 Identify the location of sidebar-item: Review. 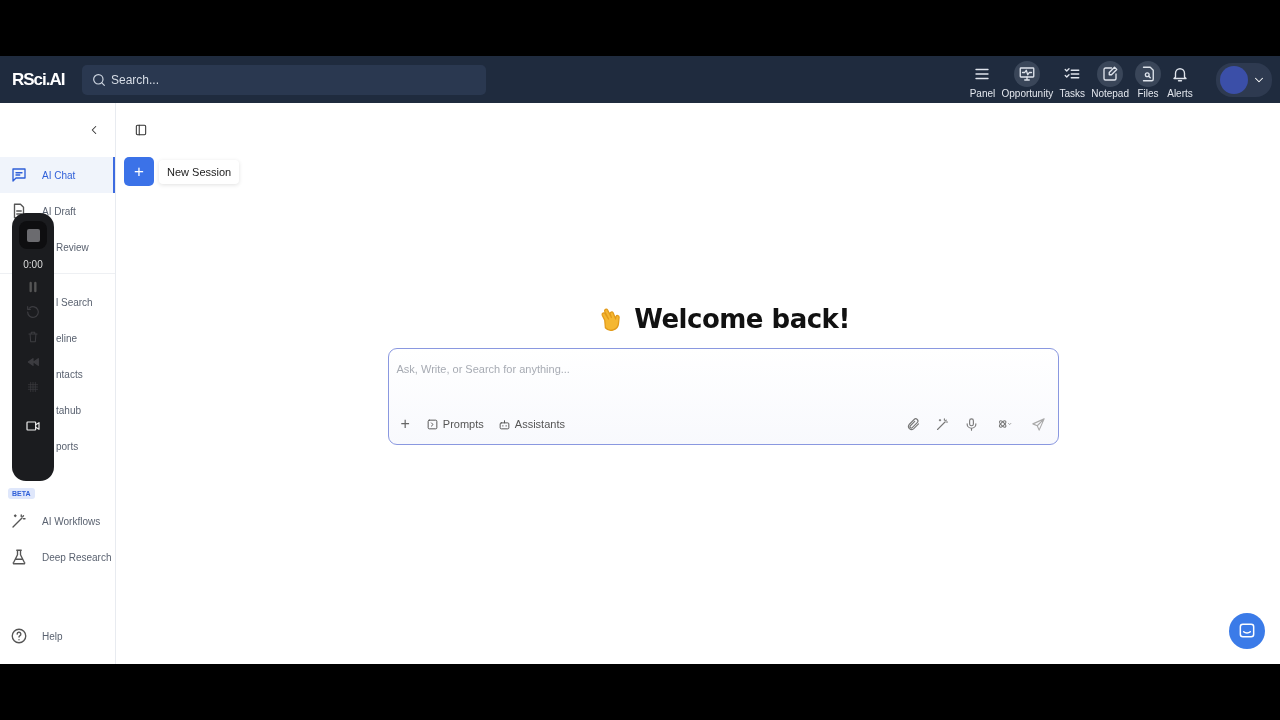
(72, 247).